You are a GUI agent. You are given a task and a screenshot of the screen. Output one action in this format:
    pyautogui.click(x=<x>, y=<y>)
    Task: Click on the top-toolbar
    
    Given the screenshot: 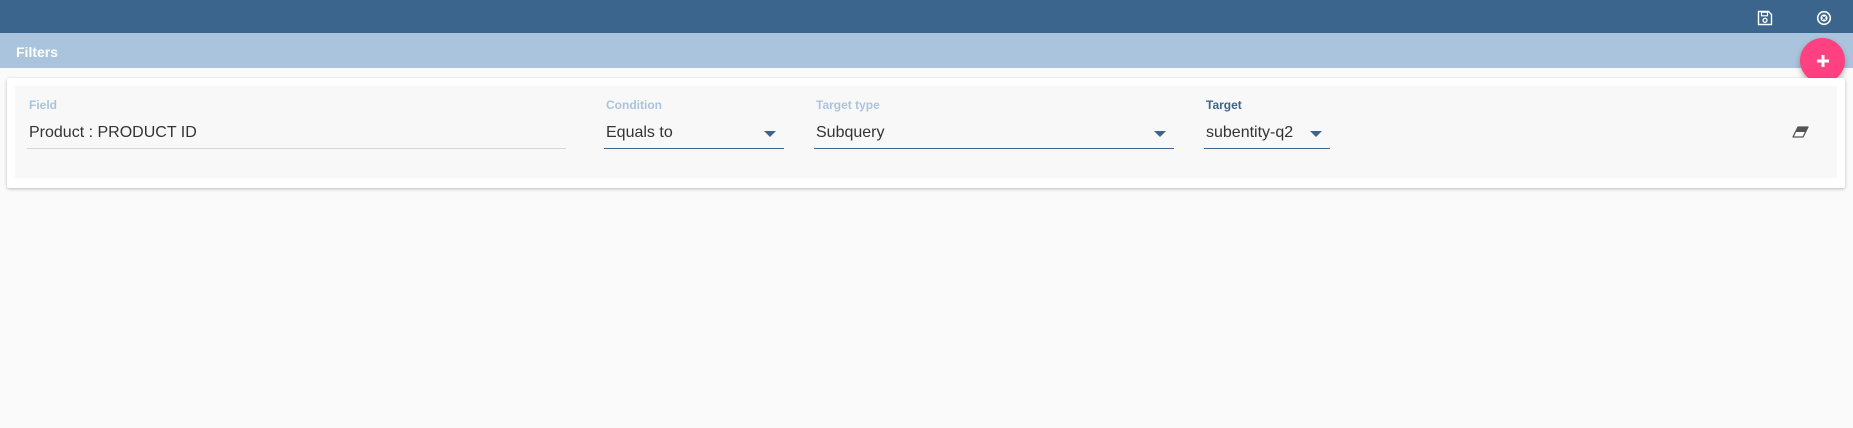 What is the action you would take?
    pyautogui.click(x=926, y=16)
    